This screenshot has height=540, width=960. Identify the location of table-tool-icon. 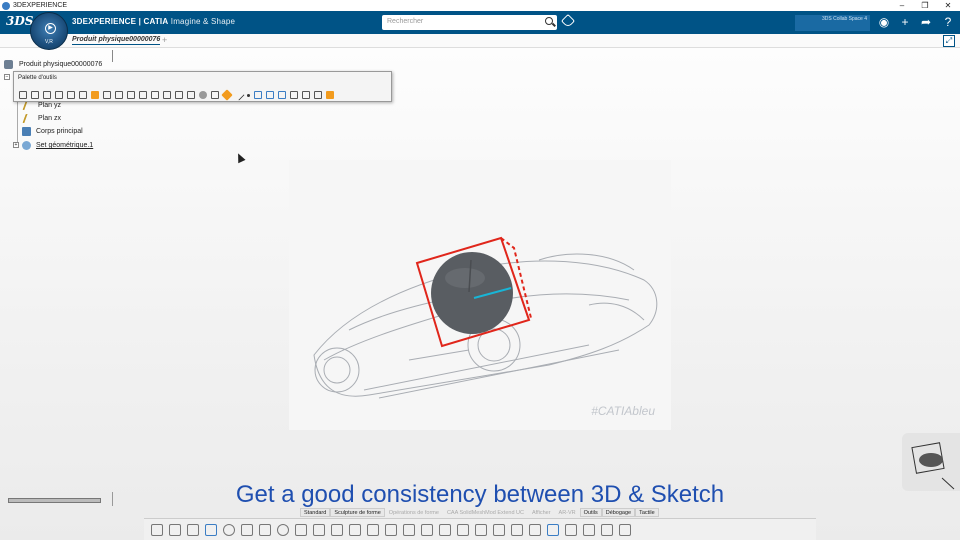
(155, 95).